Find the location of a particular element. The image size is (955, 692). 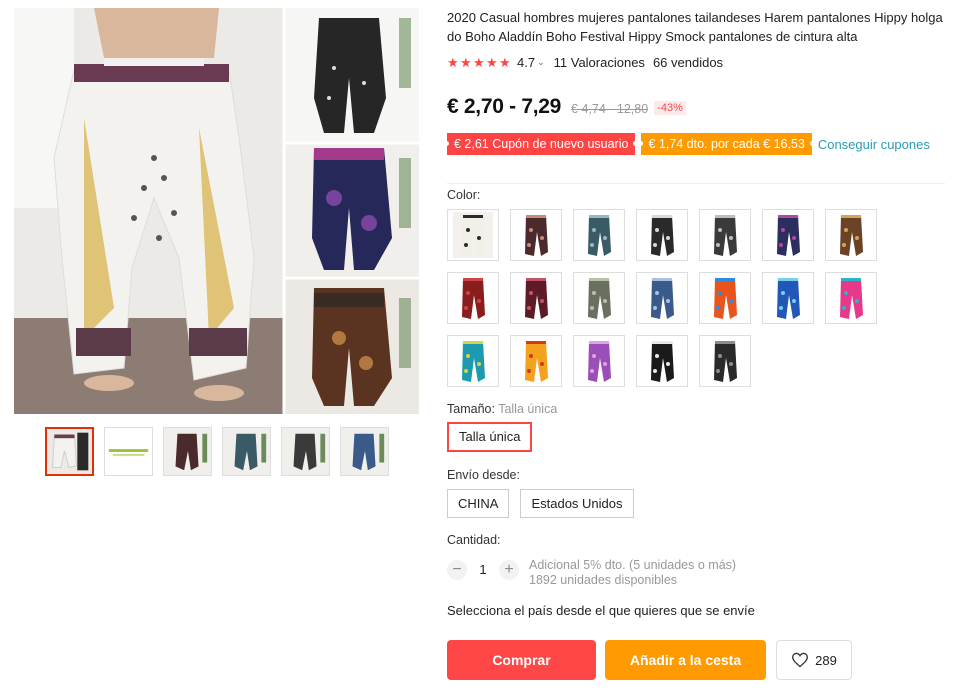

price-row: € 2,70 - 7,29 € 4,74 - 12,80 -43% is located at coordinates (697, 109).